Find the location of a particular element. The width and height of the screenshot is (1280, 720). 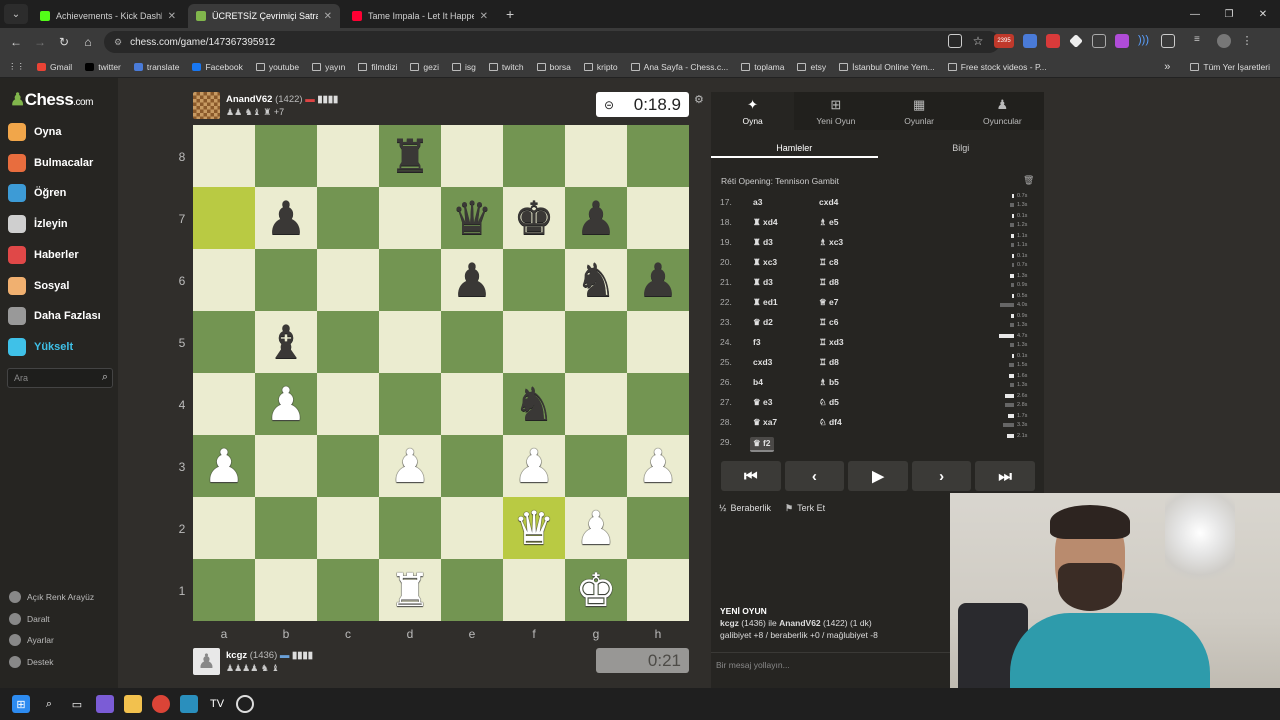

square-h8 is located at coordinates (658, 156).